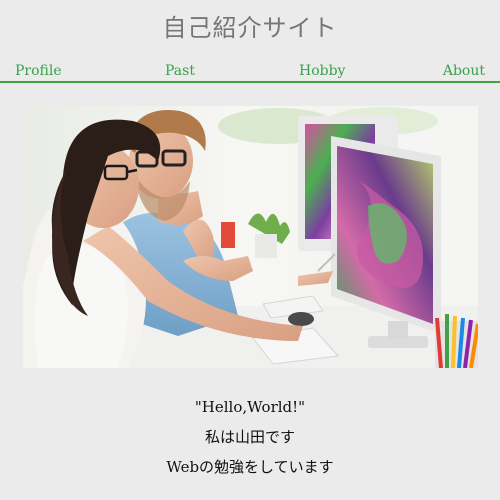 Image resolution: width=500 pixels, height=500 pixels. I want to click on intro-name: 私は山田です, so click(249, 437).